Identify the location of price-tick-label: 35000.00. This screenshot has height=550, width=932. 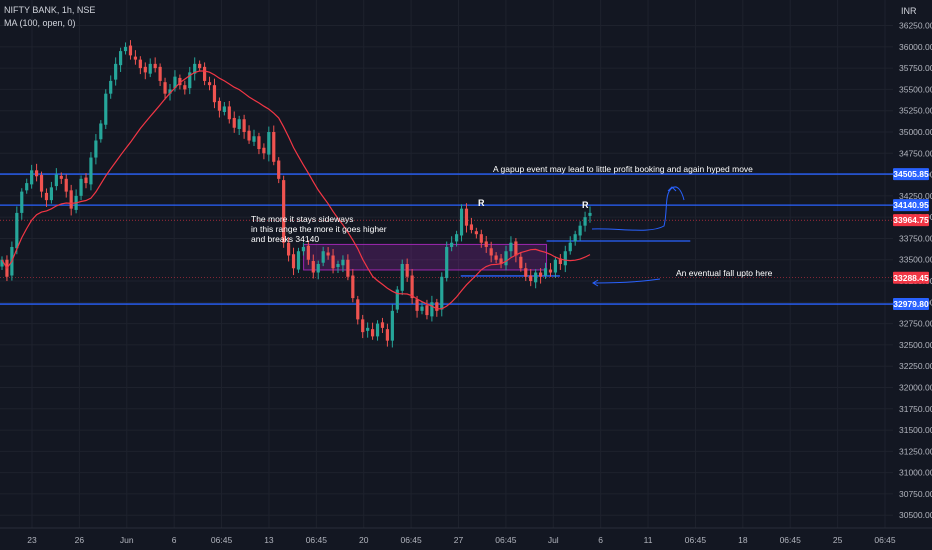
(915, 132).